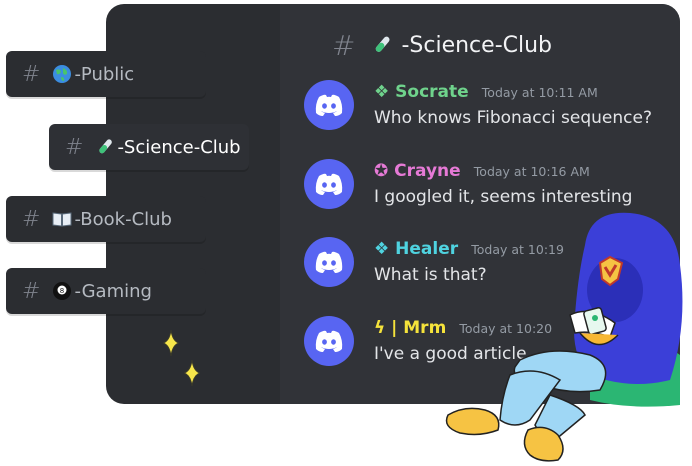 The width and height of the screenshot is (692, 466). Describe the element at coordinates (113, 291) in the screenshot. I see `channel-label: -Gaming` at that location.